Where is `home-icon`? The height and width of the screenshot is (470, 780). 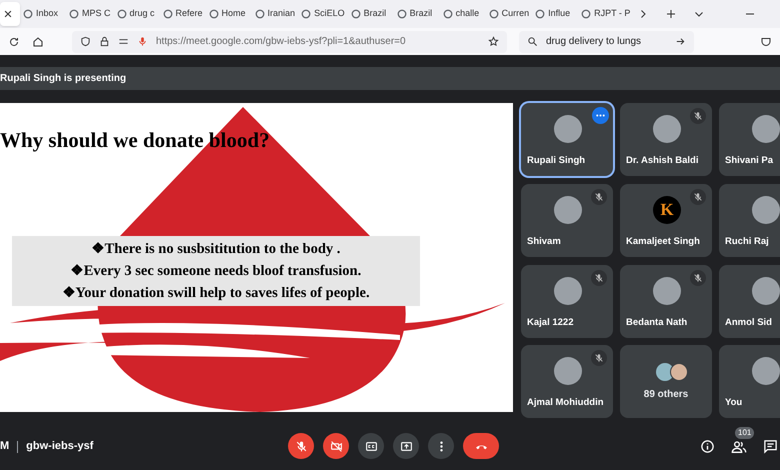 home-icon is located at coordinates (38, 42).